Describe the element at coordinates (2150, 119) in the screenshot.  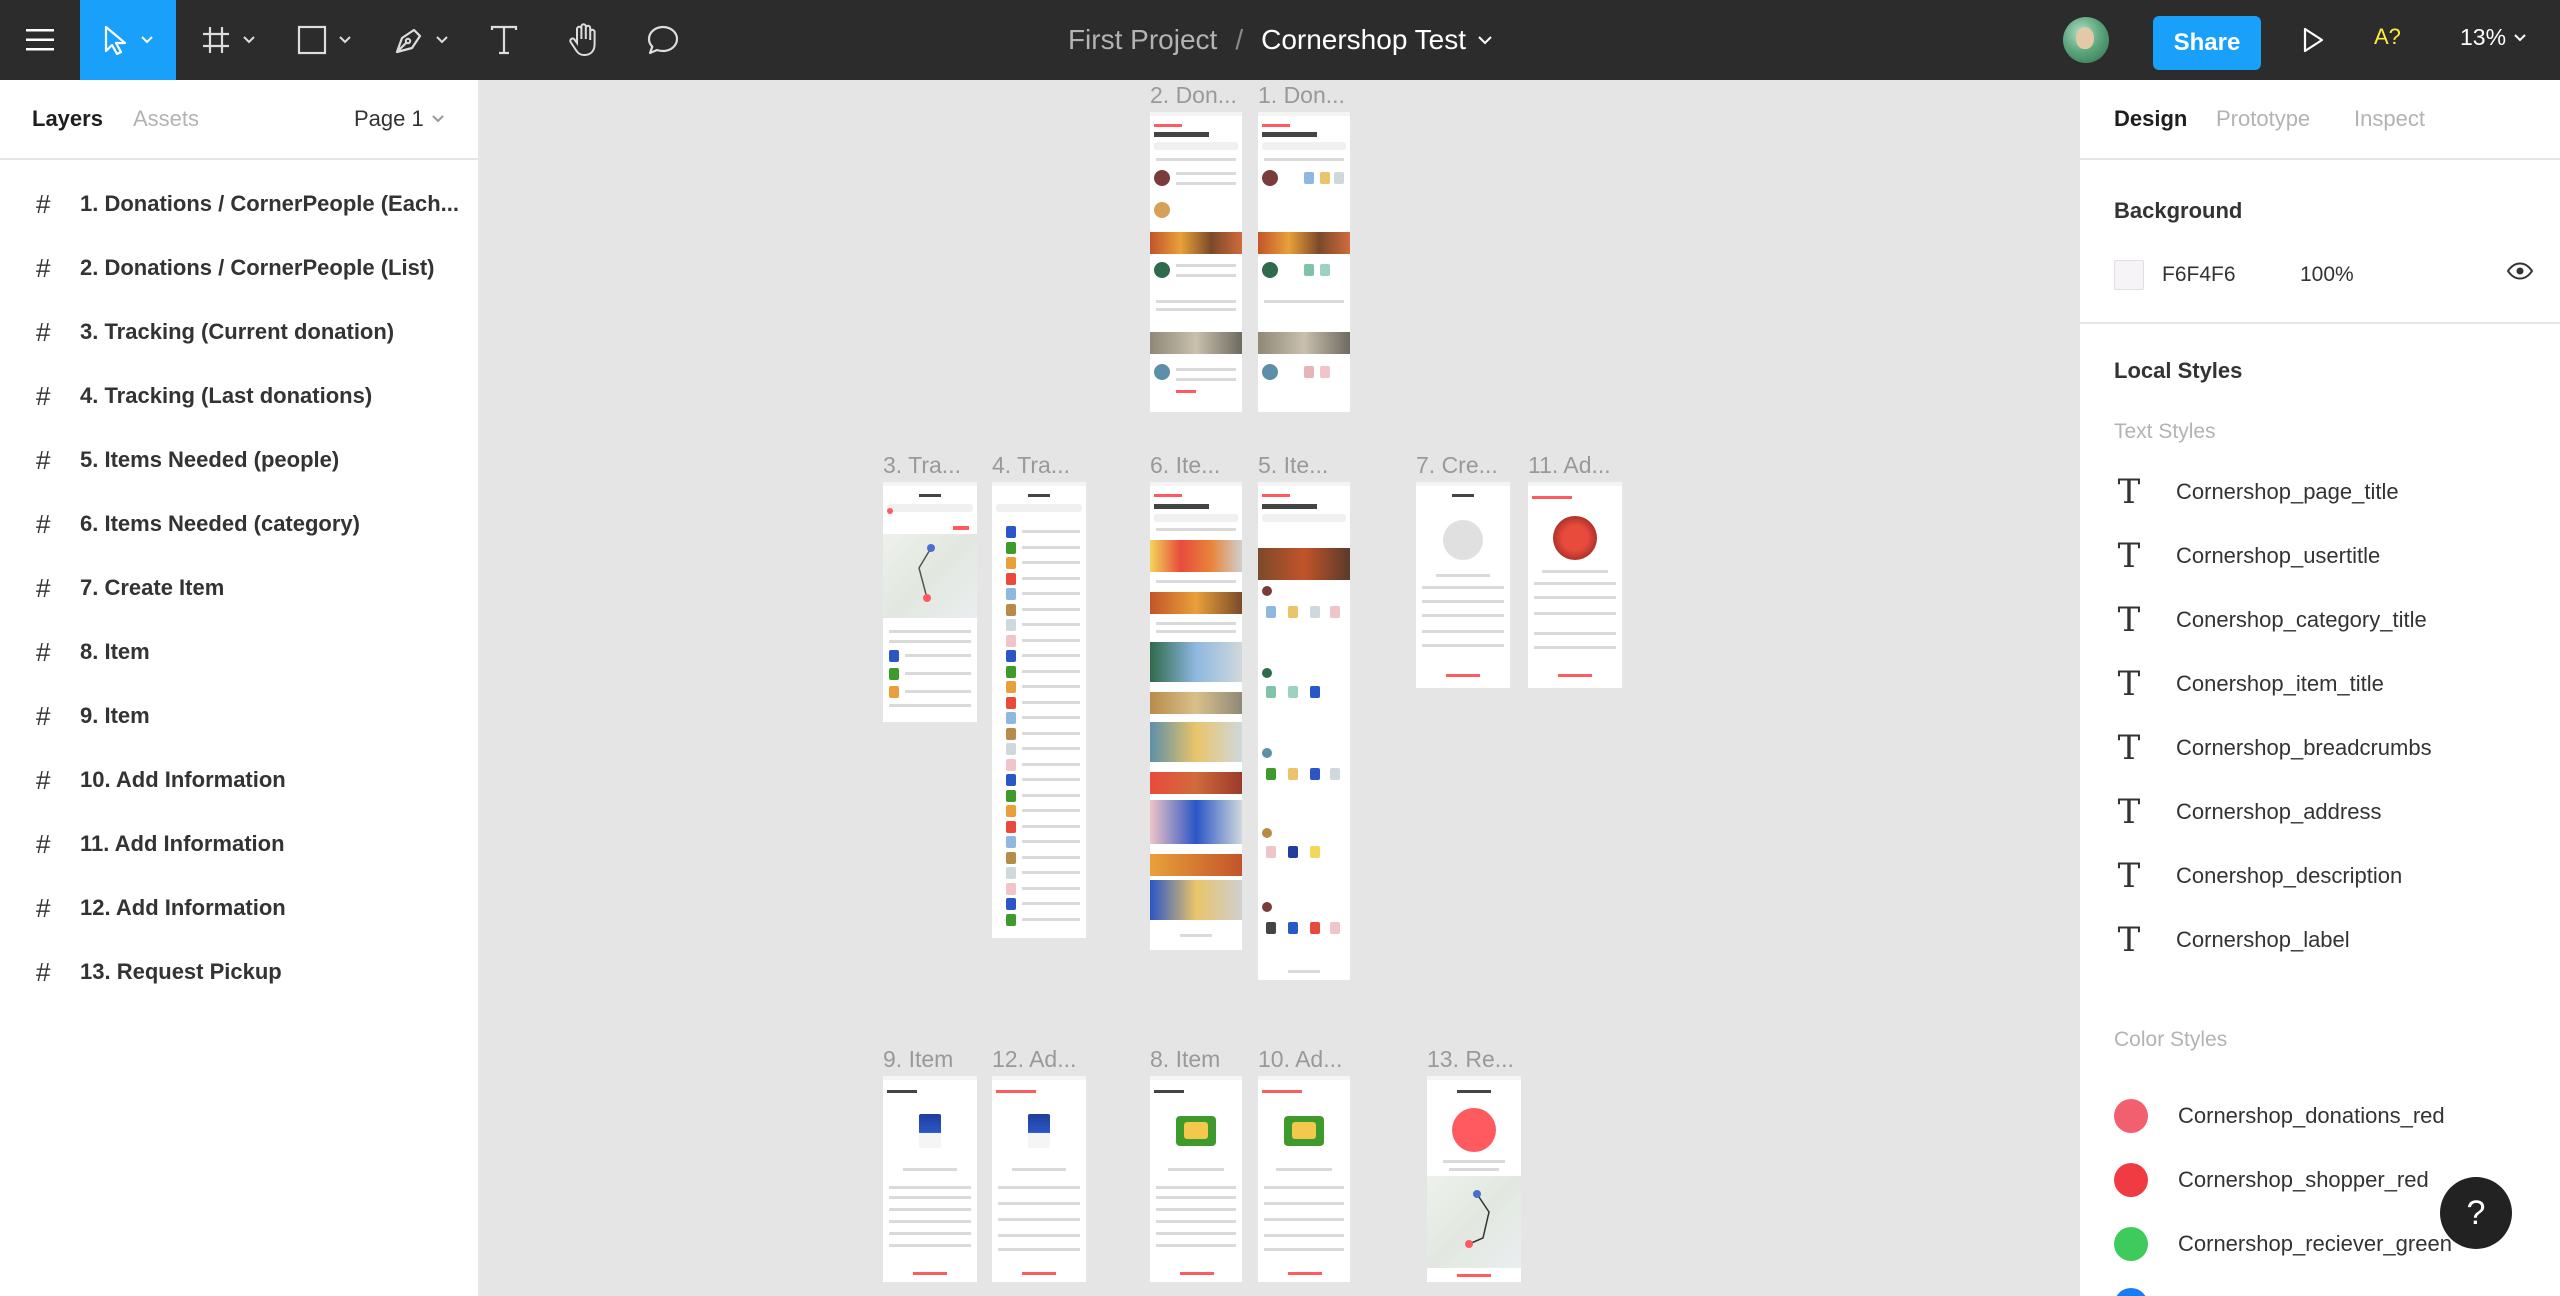
I see `tab-design: Design` at that location.